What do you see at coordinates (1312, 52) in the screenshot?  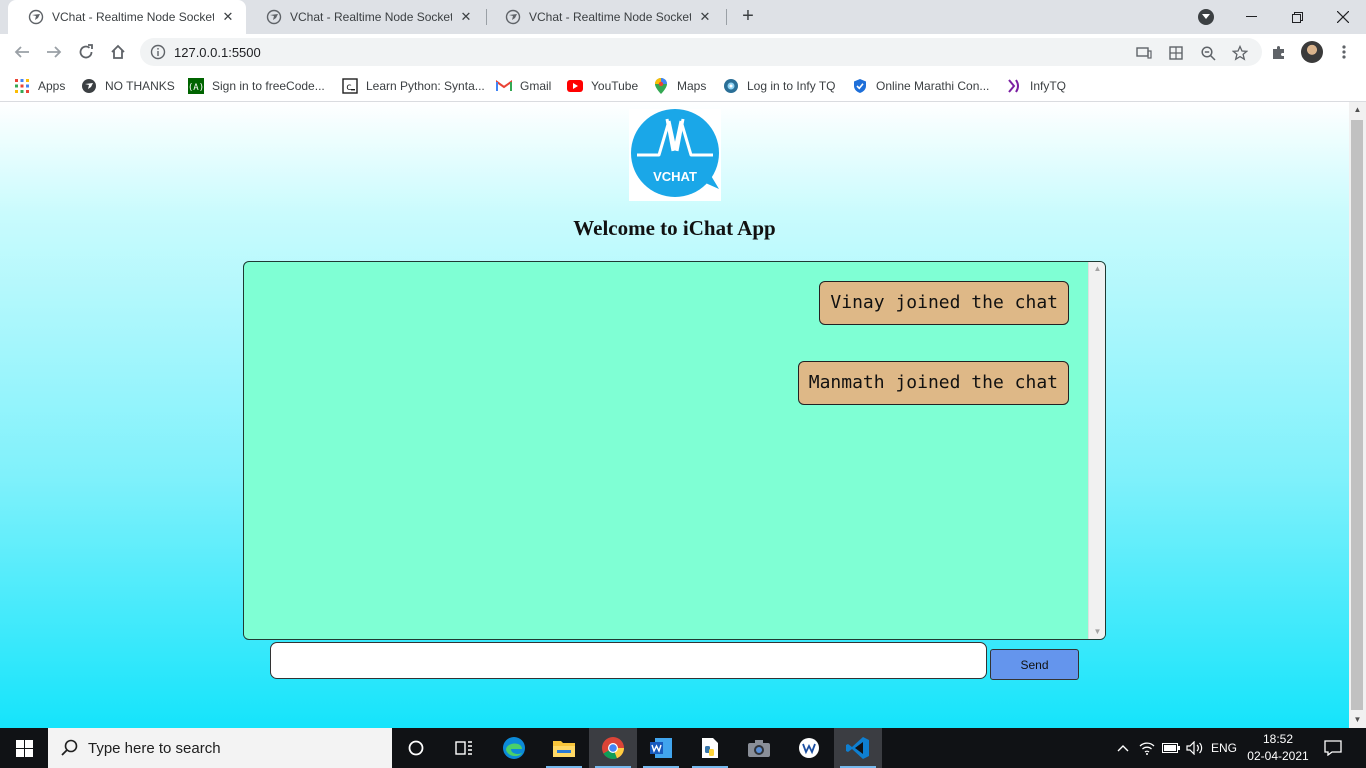 I see `profile-avatar` at bounding box center [1312, 52].